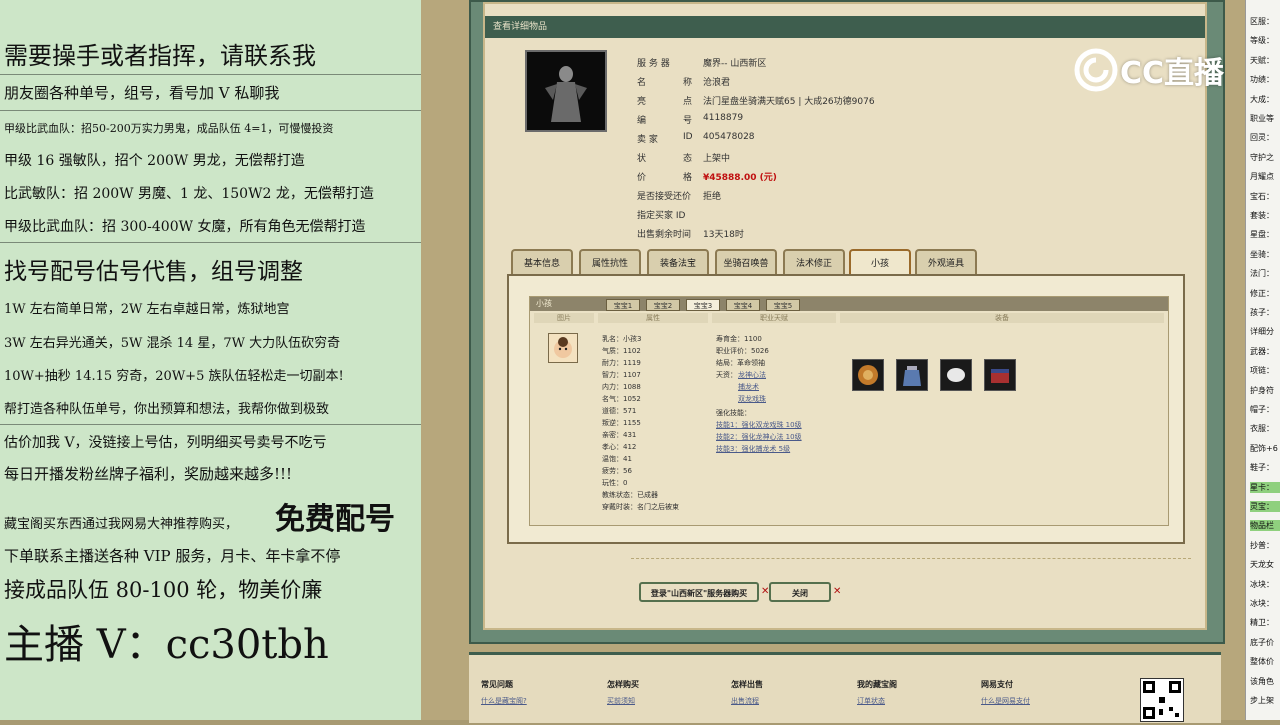 The image size is (1280, 725). Describe the element at coordinates (868, 375) in the screenshot. I see `shield-equip-icon` at that location.